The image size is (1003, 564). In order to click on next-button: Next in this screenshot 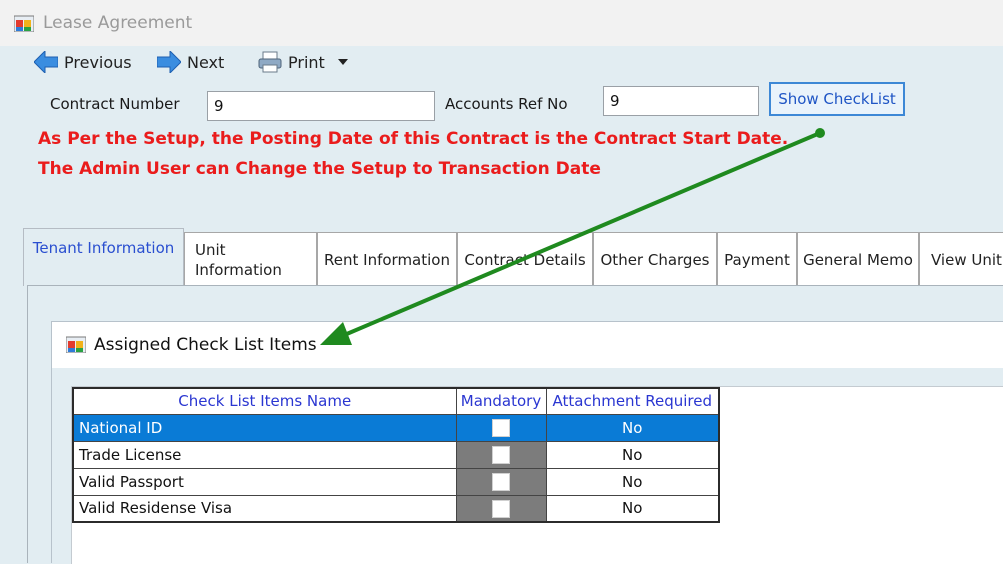, I will do `click(190, 62)`.